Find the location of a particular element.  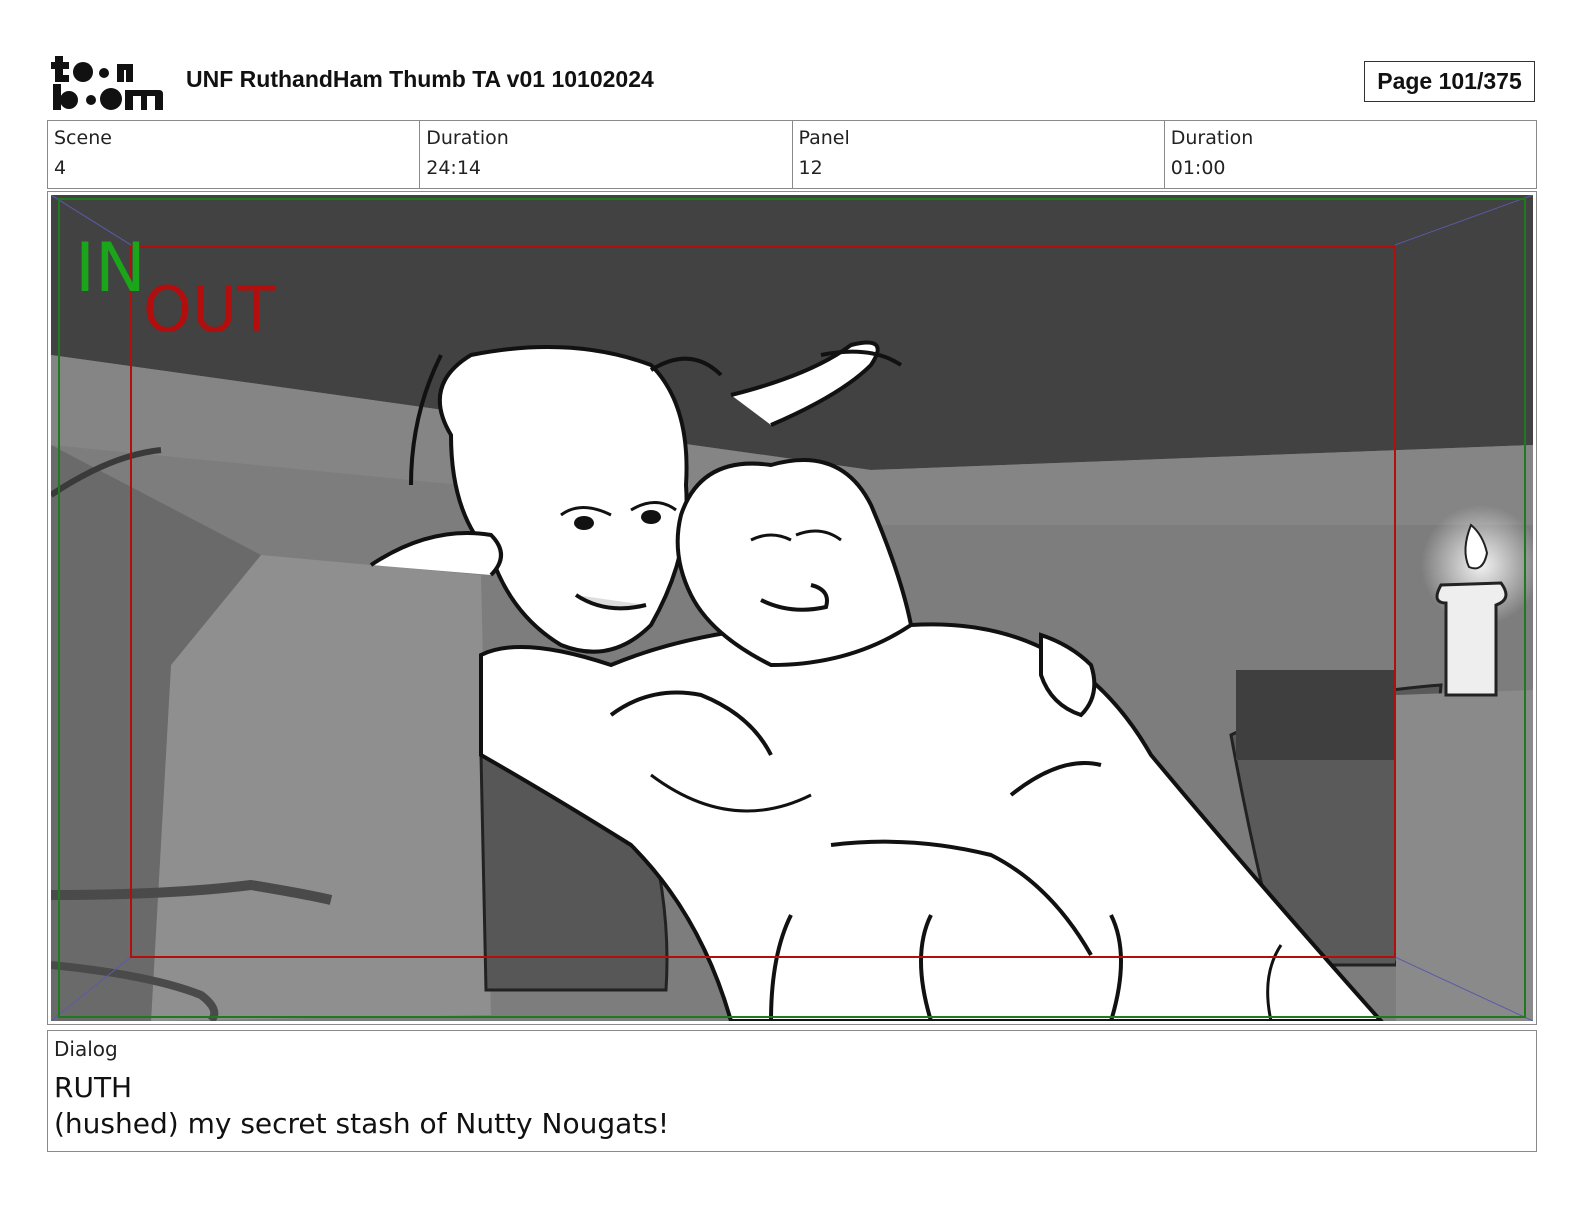

in-marker: IN is located at coordinates (110, 268).